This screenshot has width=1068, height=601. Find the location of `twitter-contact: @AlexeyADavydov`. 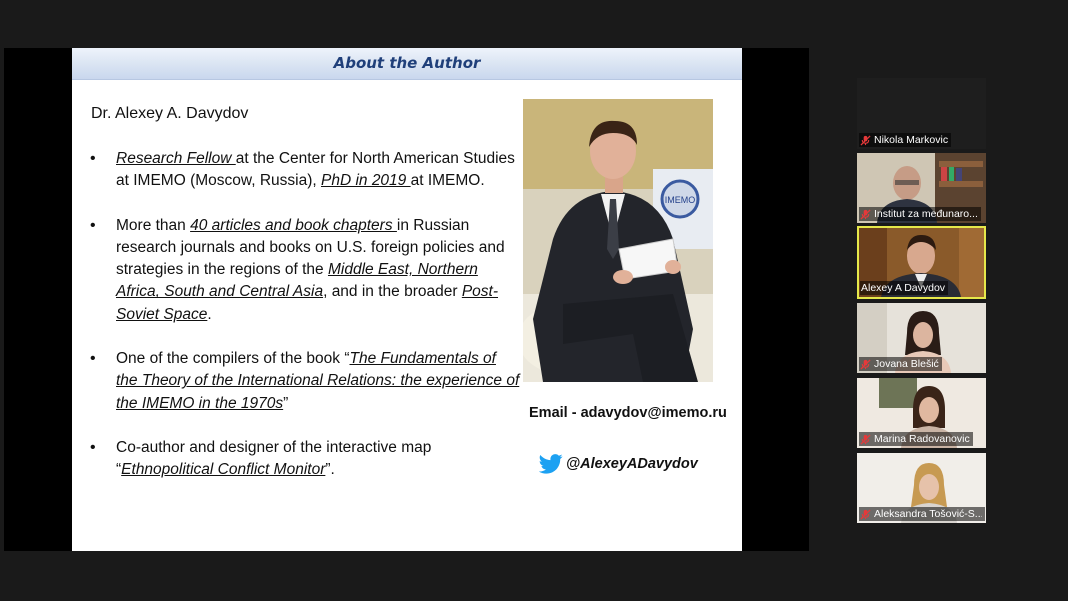

twitter-contact: @AlexeyADavydov is located at coordinates (618, 464).